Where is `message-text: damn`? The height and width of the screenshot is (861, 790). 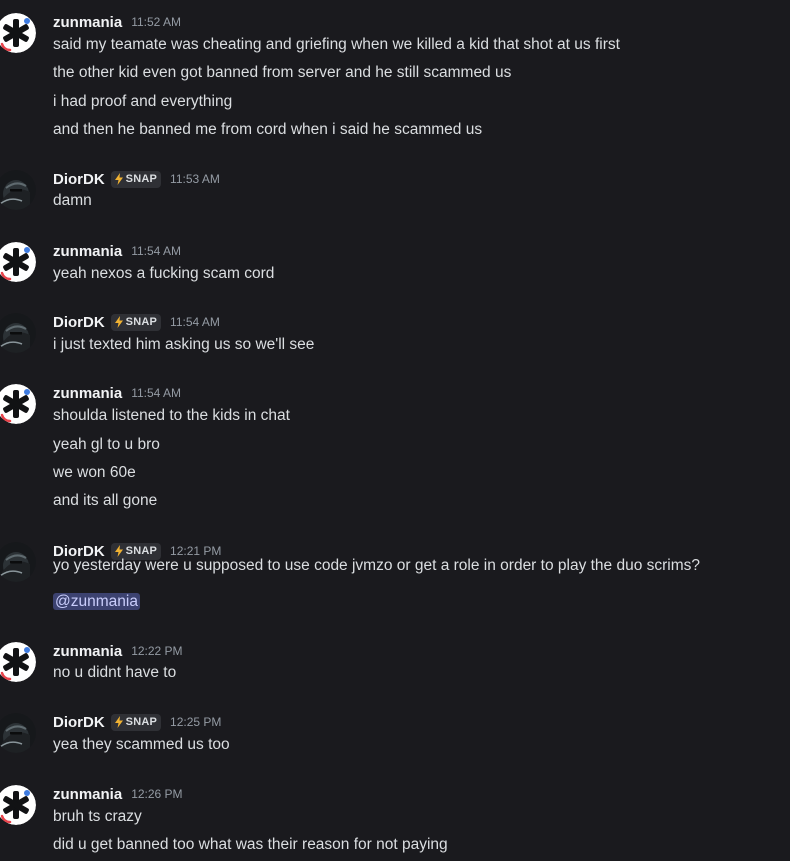
message-text: damn is located at coordinates (72, 200).